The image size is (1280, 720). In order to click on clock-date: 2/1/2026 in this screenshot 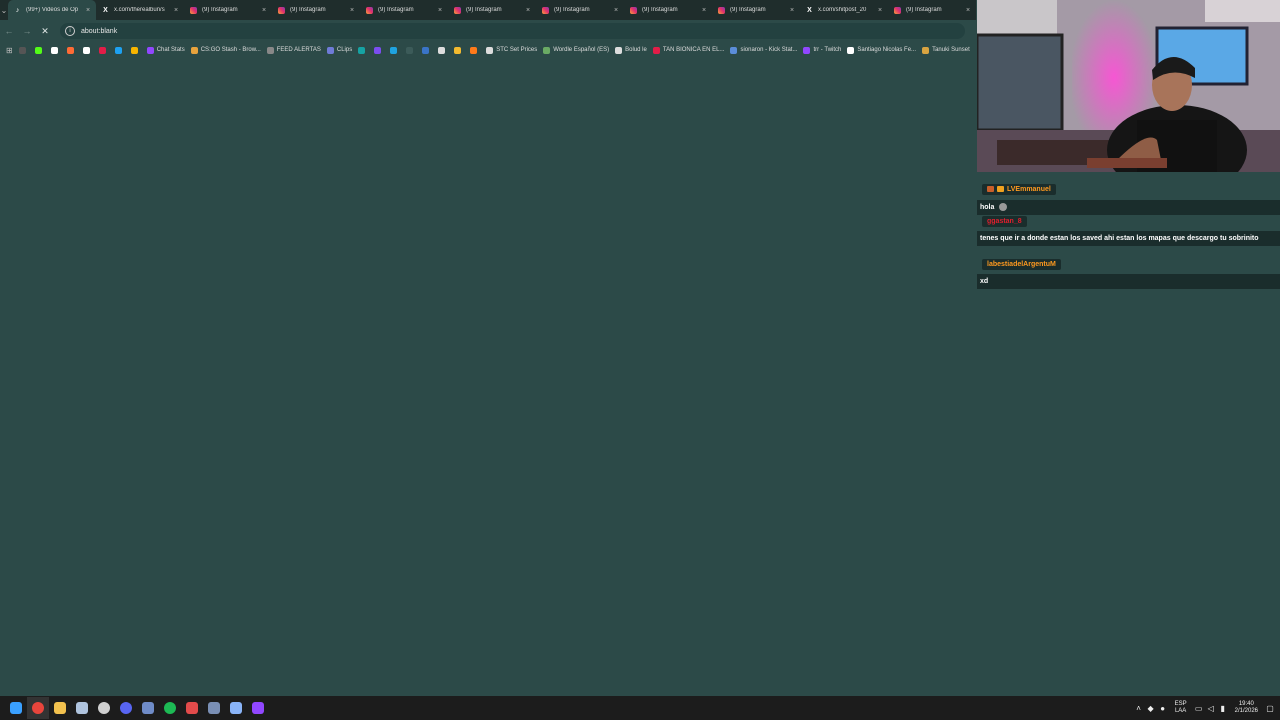, I will do `click(1246, 711)`.